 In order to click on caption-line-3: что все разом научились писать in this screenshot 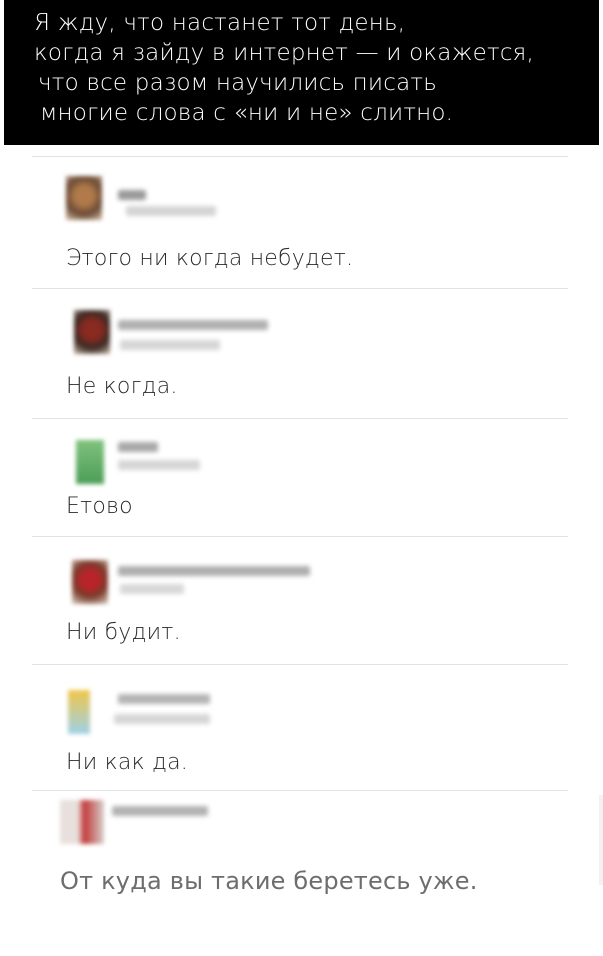, I will do `click(237, 83)`.